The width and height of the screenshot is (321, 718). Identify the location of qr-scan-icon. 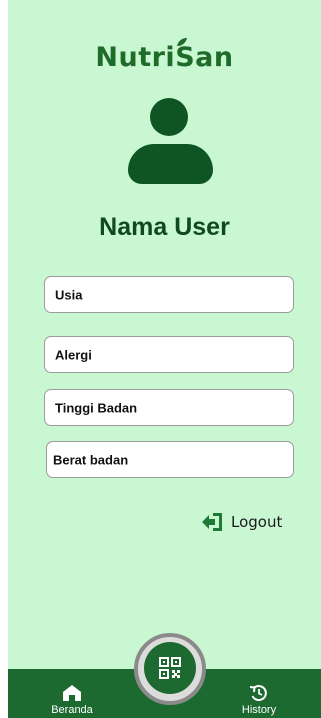
(170, 668).